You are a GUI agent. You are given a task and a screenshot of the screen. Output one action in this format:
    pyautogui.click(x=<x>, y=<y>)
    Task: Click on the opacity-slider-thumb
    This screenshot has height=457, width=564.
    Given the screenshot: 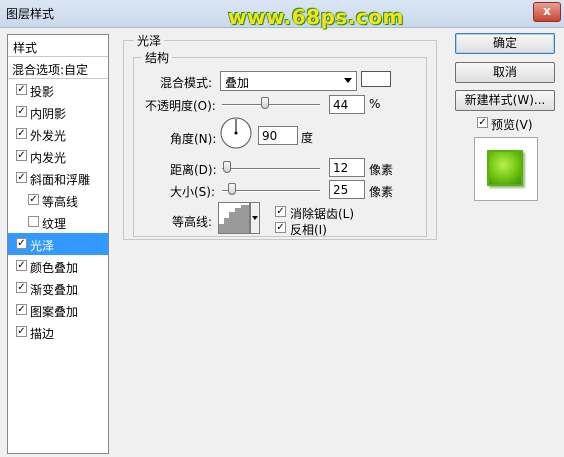 What is the action you would take?
    pyautogui.click(x=265, y=103)
    